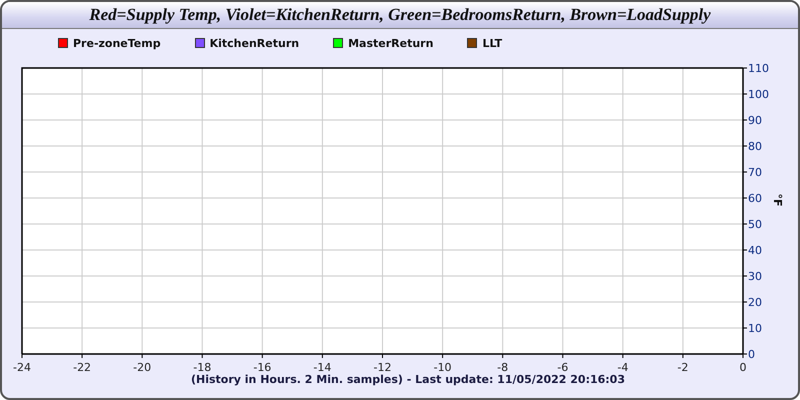  What do you see at coordinates (502, 367) in the screenshot?
I see `x-tick-label: -8` at bounding box center [502, 367].